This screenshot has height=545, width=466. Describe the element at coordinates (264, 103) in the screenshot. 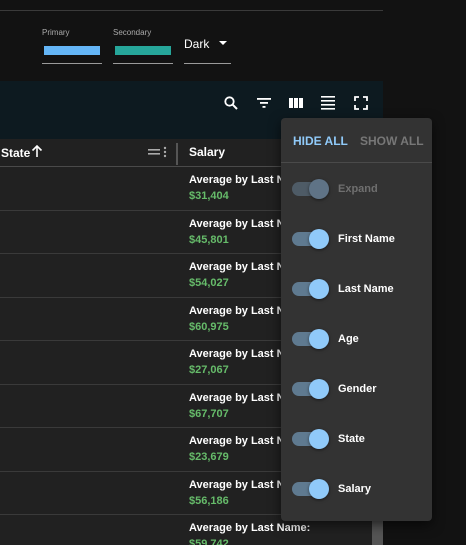

I see `filter-icon` at that location.